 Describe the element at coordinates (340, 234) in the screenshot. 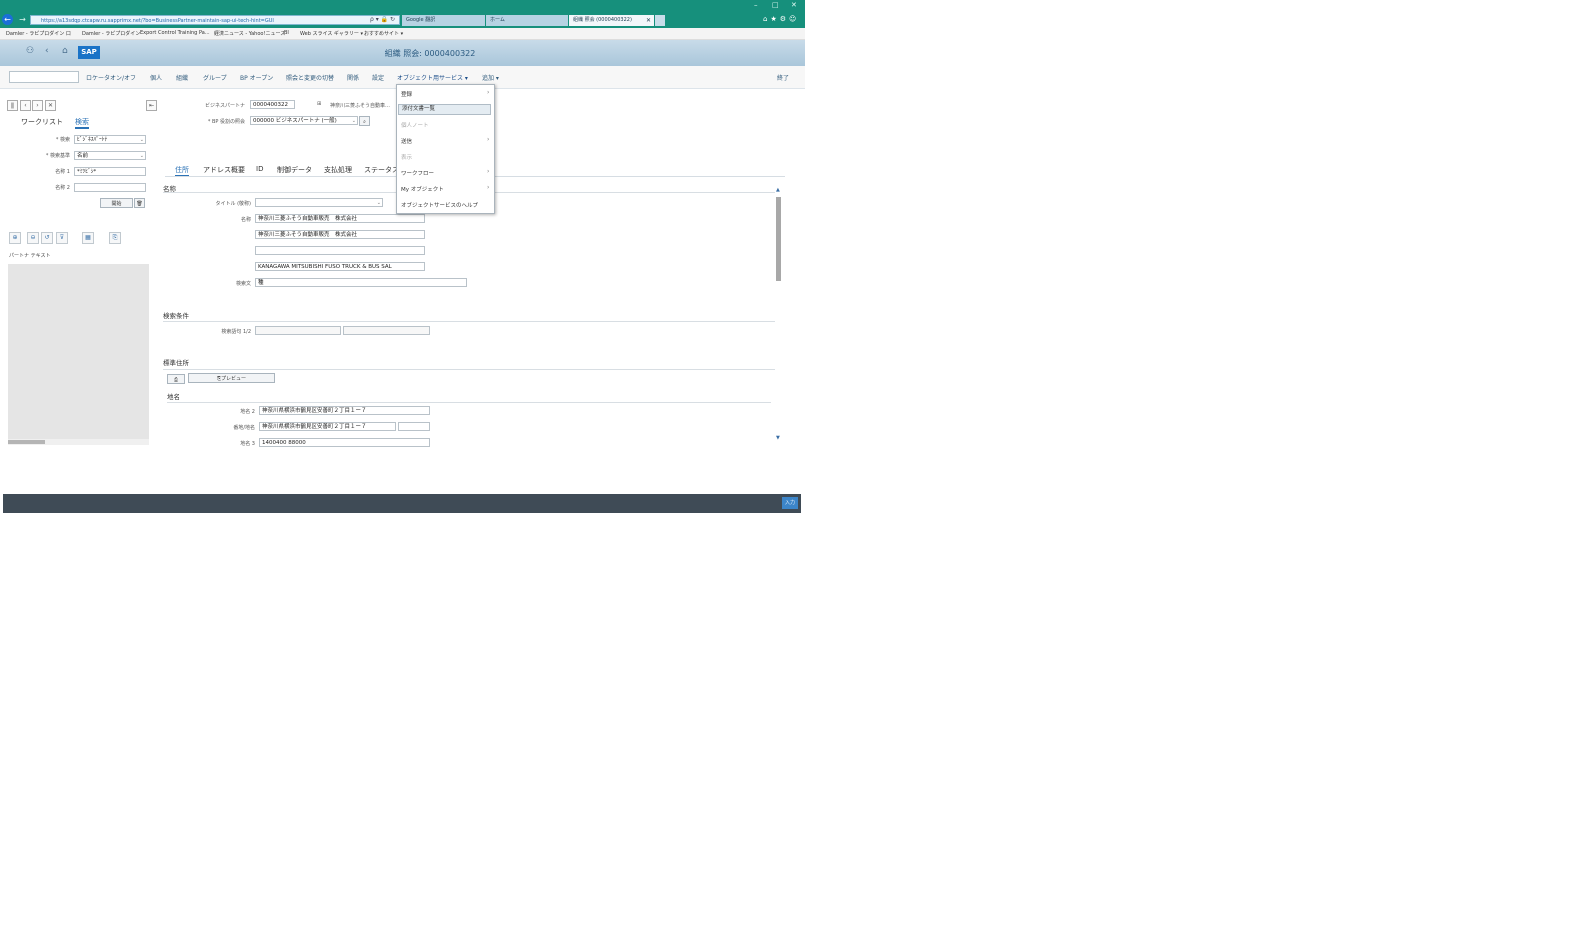

I see `name2-field: 神奈川三菱ふそう自動車販売 株式会社` at that location.